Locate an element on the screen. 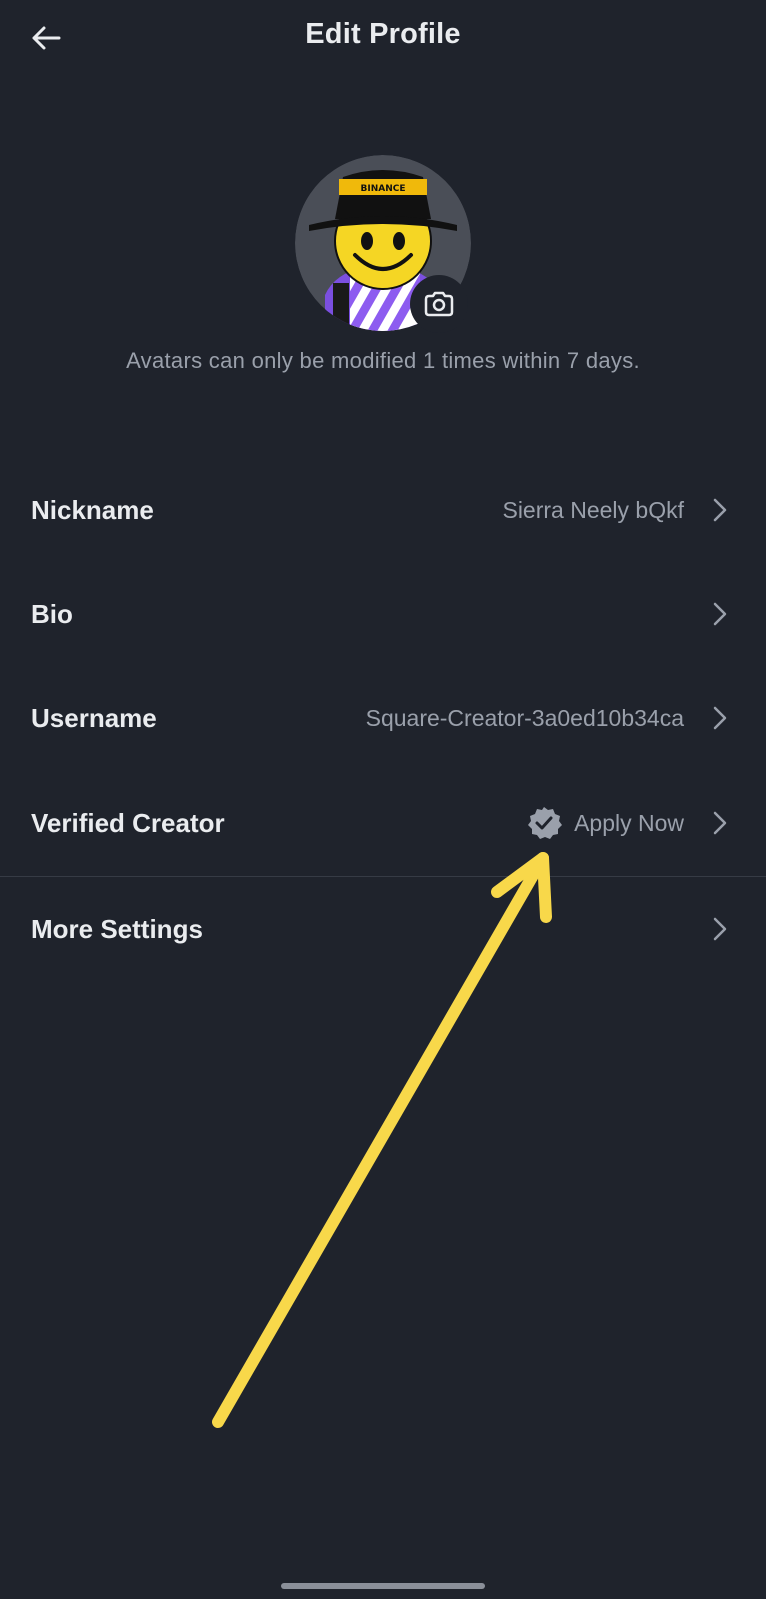 The image size is (766, 1599). more-settings-label: More Settings is located at coordinates (117, 929).